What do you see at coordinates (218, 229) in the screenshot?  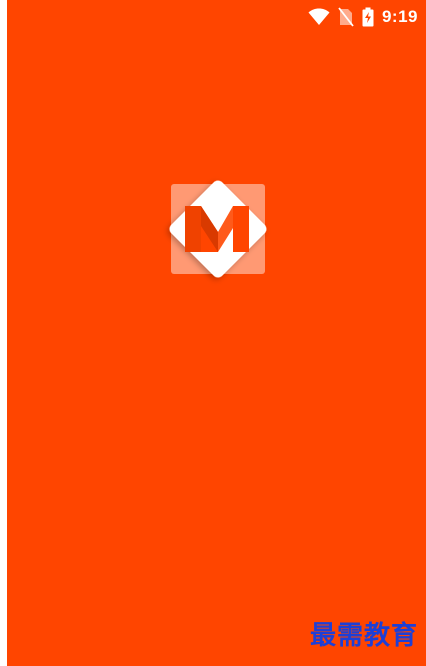 I see `m-logo-icon` at bounding box center [218, 229].